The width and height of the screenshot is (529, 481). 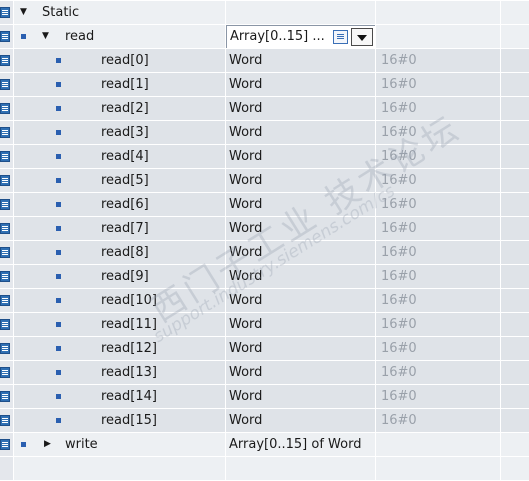 I want to click on name-cell: ▼ Static, so click(x=120, y=13).